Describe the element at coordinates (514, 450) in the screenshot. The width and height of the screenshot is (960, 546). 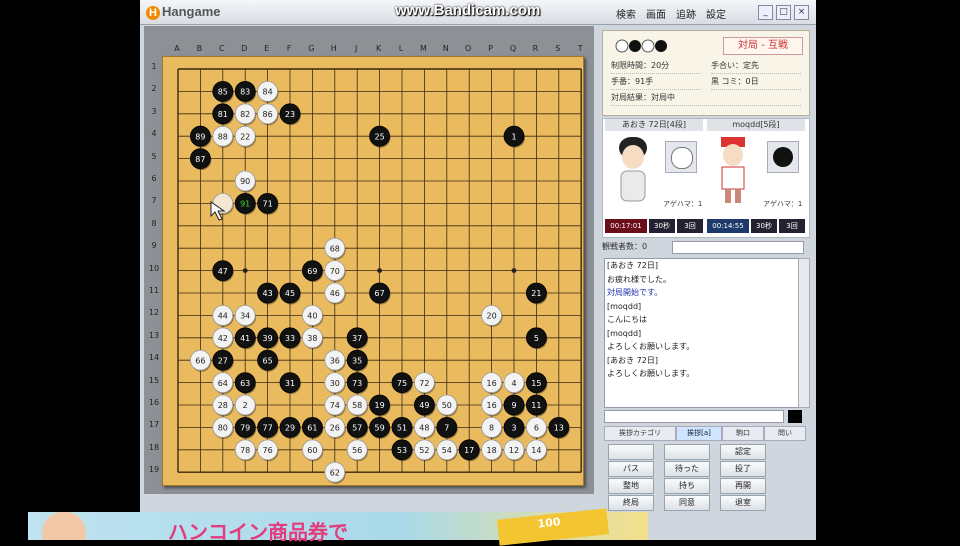
I see `stone-white: 12` at that location.